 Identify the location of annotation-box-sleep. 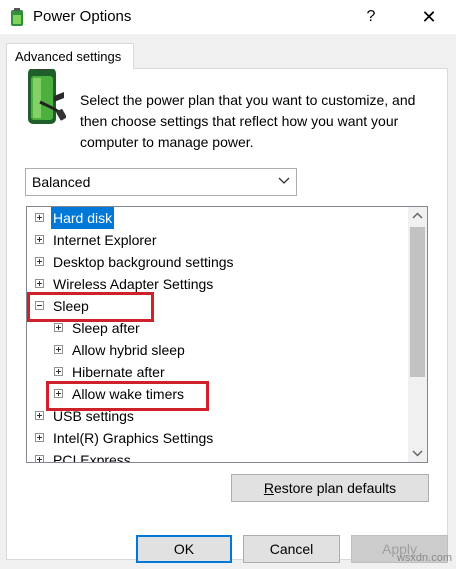
(90, 307).